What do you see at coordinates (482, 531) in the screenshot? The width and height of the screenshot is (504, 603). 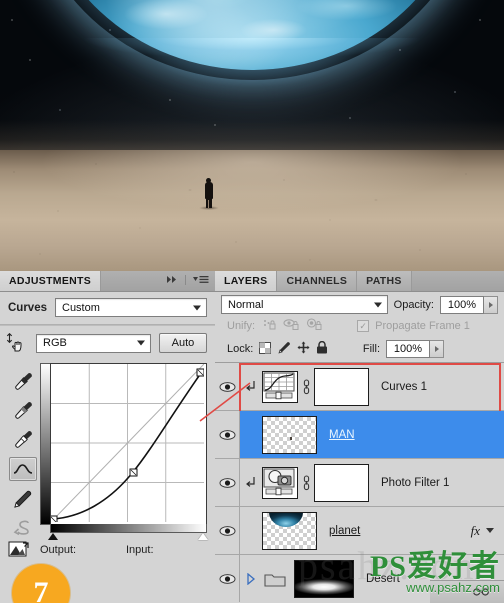 I see `layer-effects-indicator: fx` at bounding box center [482, 531].